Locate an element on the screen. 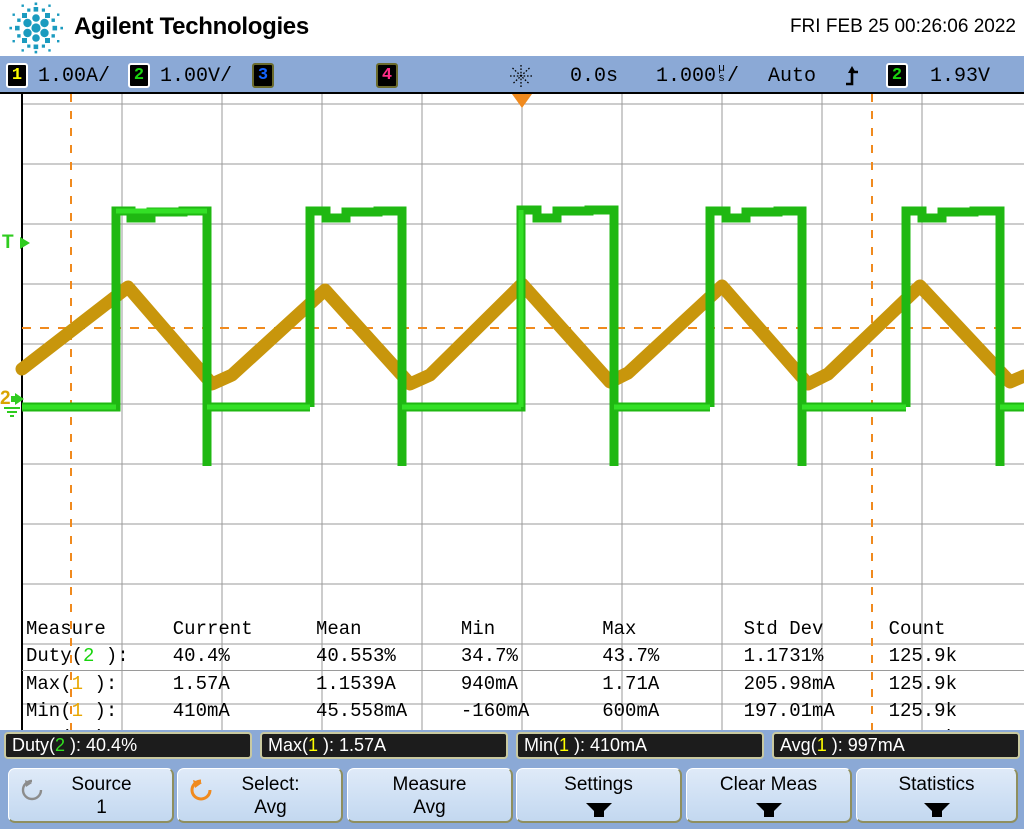 This screenshot has height=829, width=1024. duty-current: 40.4% is located at coordinates (201, 656).